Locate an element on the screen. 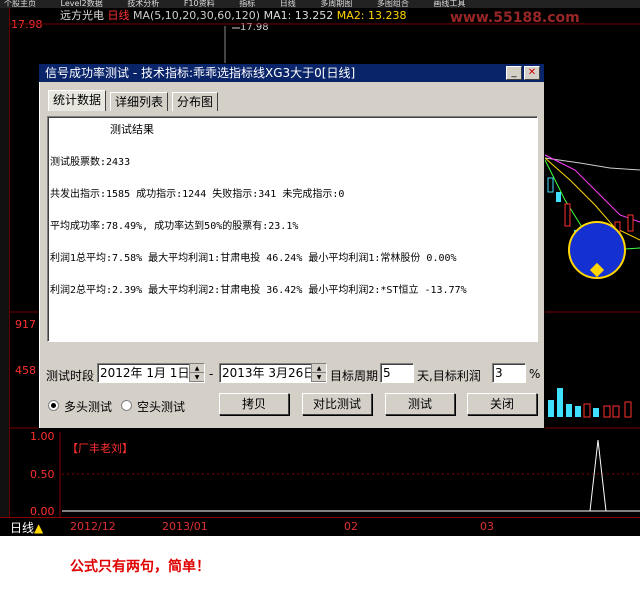 The image size is (640, 596). close-button: 关闭 is located at coordinates (502, 404).